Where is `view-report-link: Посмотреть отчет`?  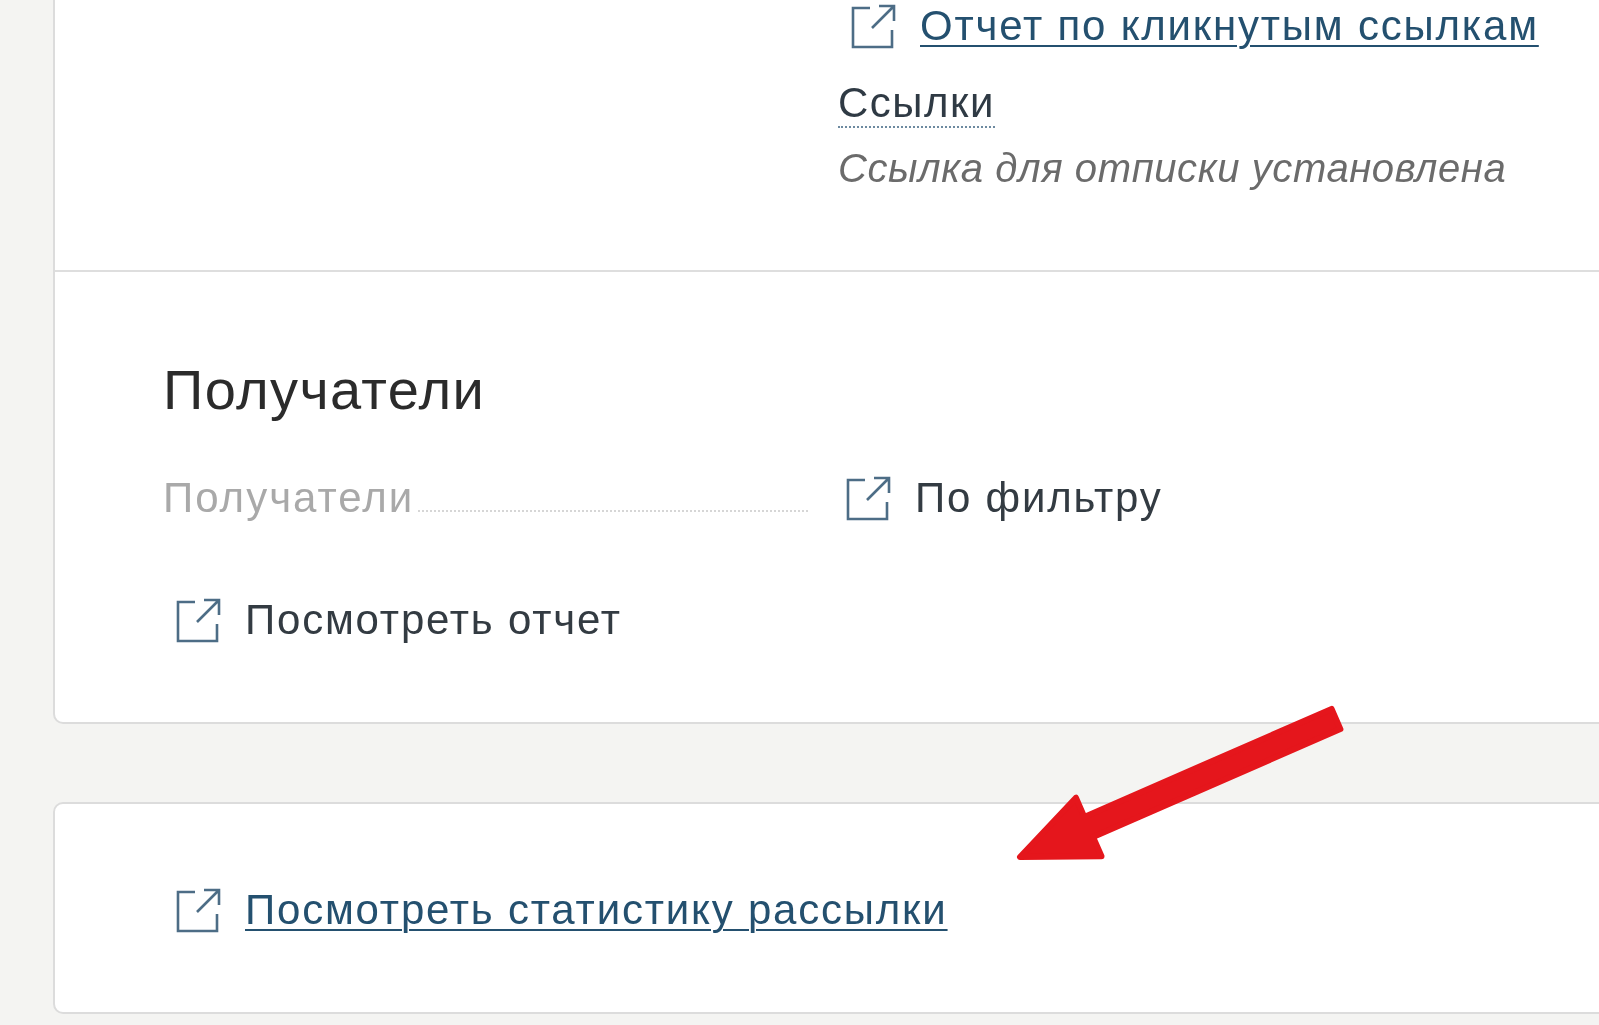 view-report-link: Посмотреть отчет is located at coordinates (398, 620).